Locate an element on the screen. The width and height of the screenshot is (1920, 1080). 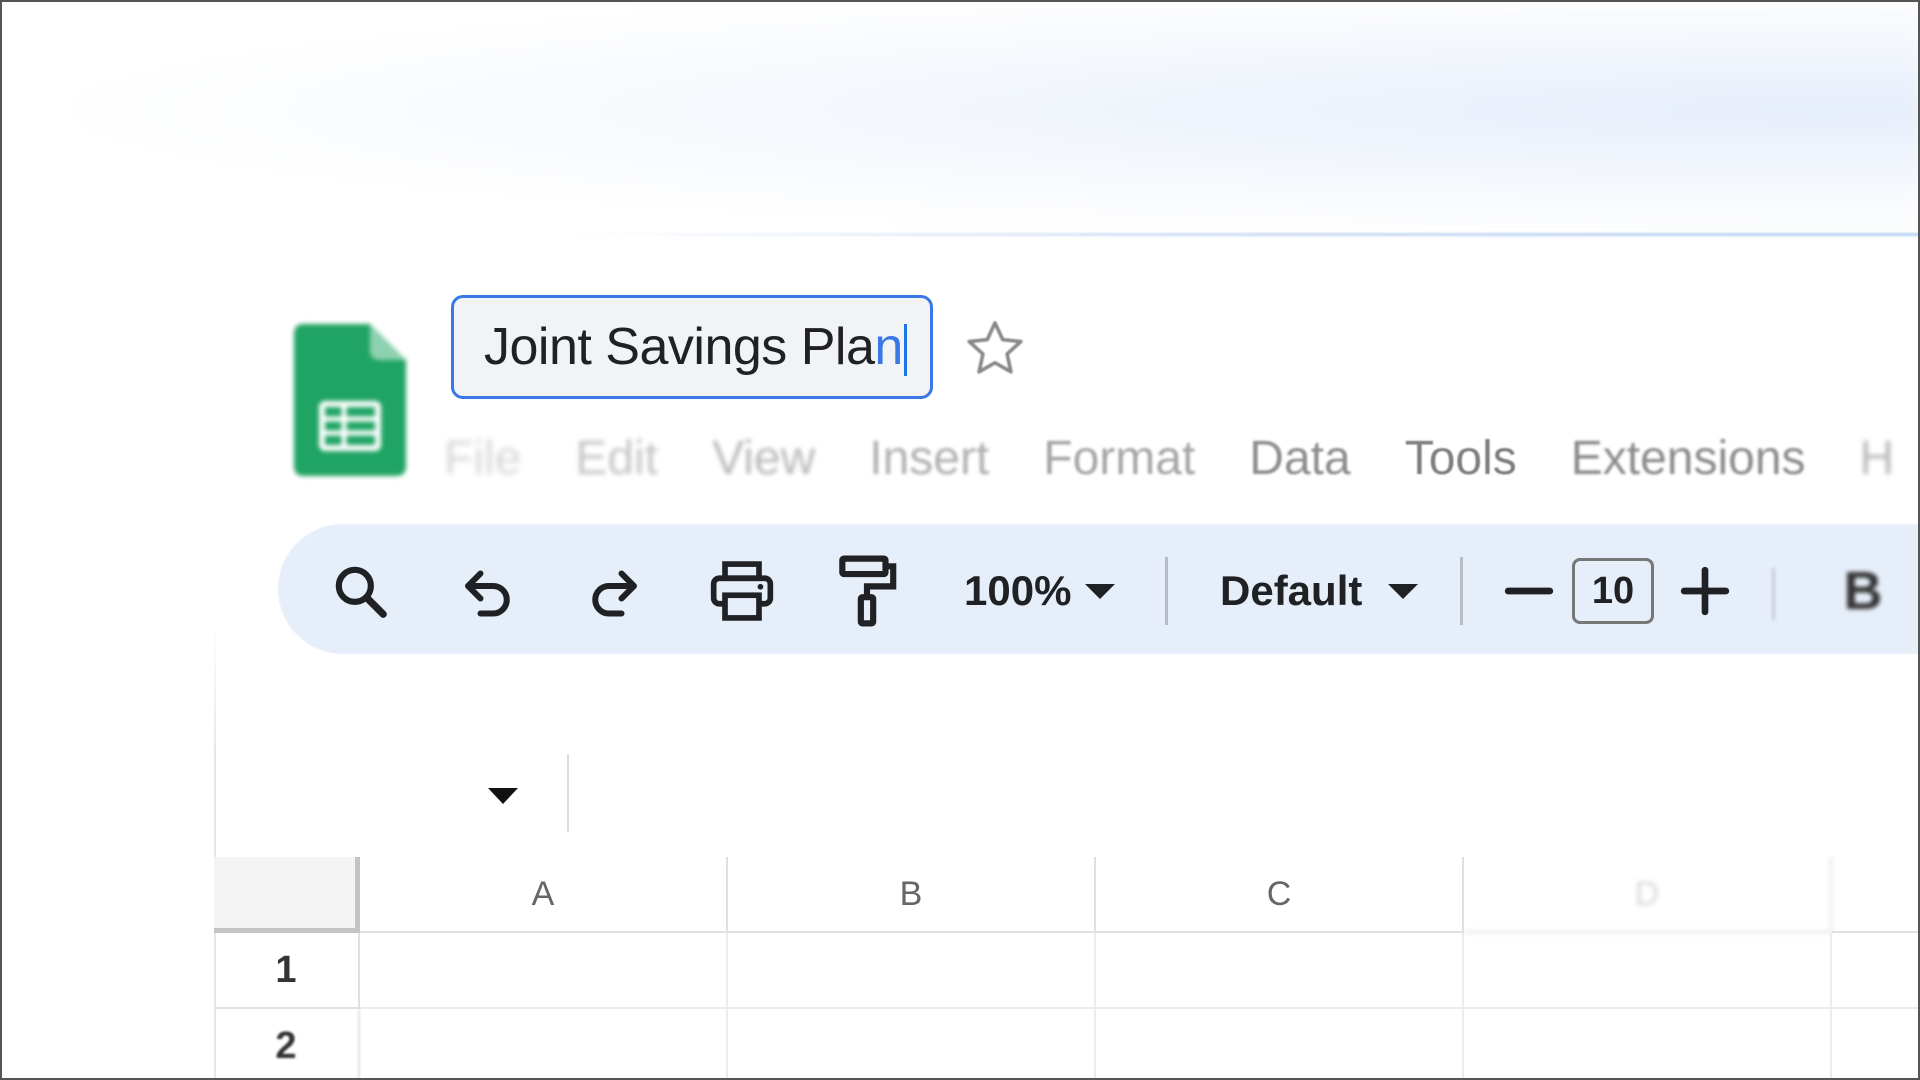
row-header-1: 1 is located at coordinates (287, 971).